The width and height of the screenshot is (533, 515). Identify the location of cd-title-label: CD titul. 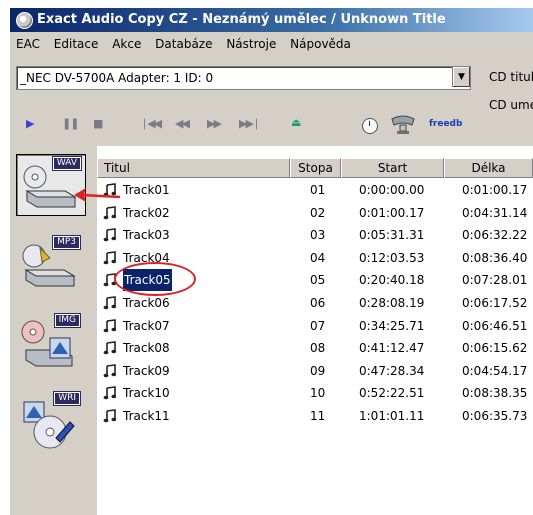
(511, 77).